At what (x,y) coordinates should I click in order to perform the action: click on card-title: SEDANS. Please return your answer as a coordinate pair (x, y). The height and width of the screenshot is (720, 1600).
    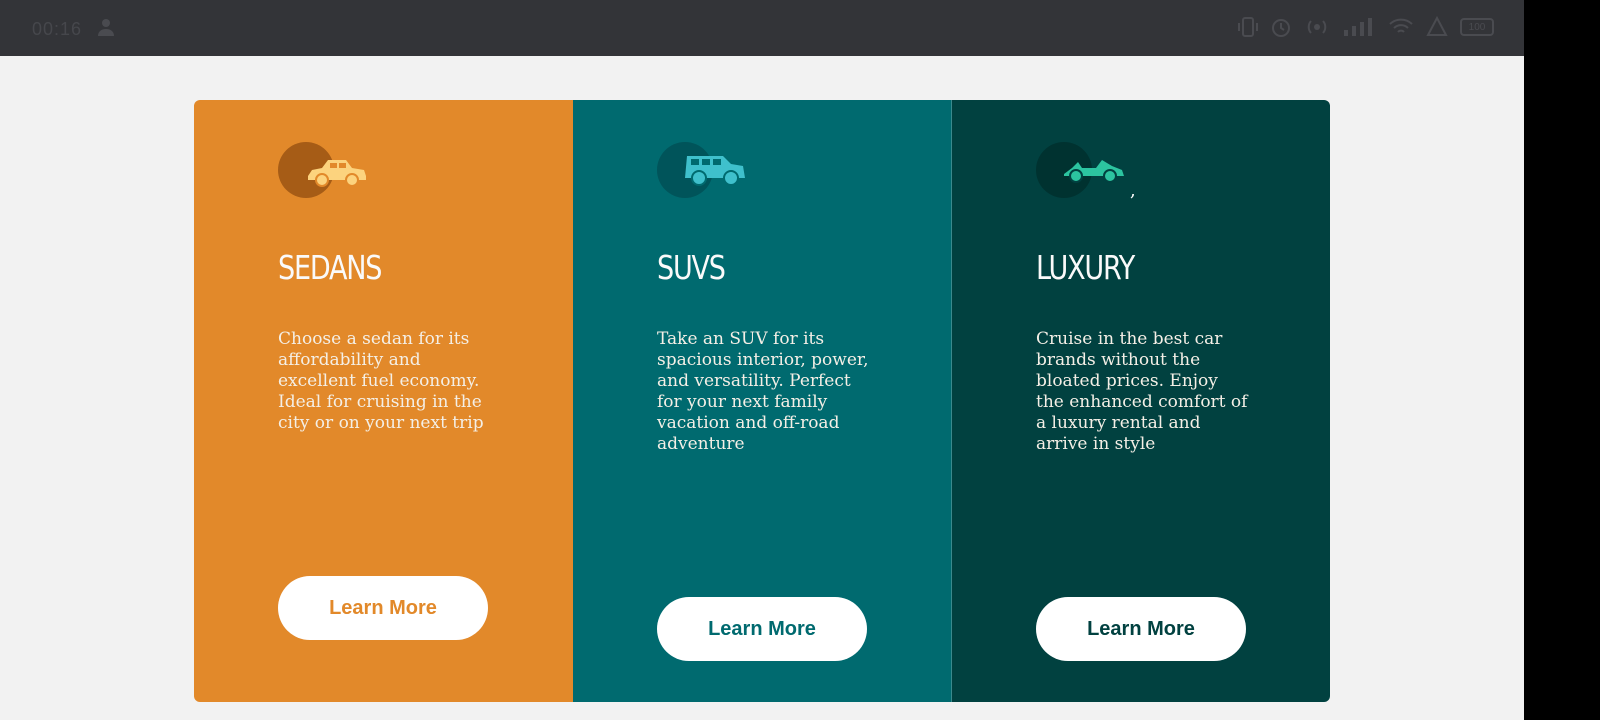
    Looking at the image, I should click on (330, 267).